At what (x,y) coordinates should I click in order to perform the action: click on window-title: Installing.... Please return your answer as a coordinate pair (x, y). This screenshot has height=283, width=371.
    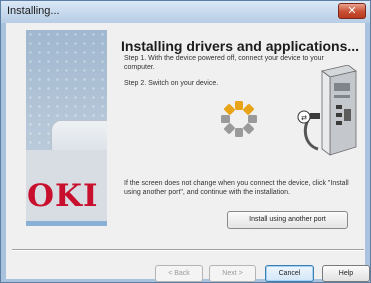
    Looking at the image, I should click on (33, 11).